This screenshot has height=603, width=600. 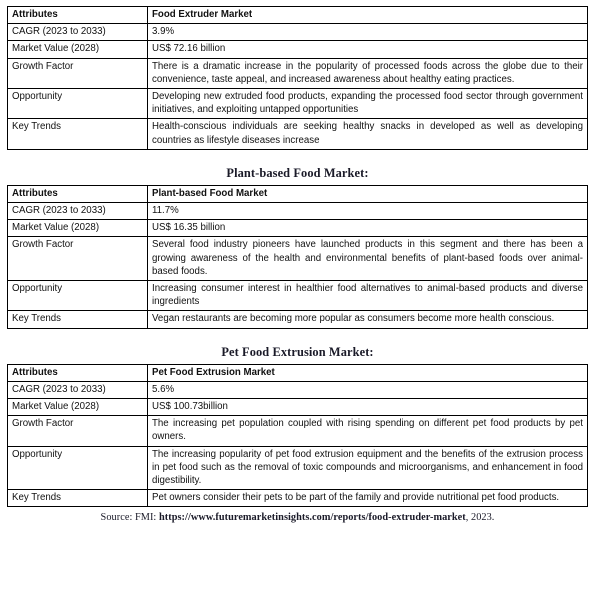 I want to click on table-row: CAGR (2023 to 2033) 11.7%, so click(x=297, y=211).